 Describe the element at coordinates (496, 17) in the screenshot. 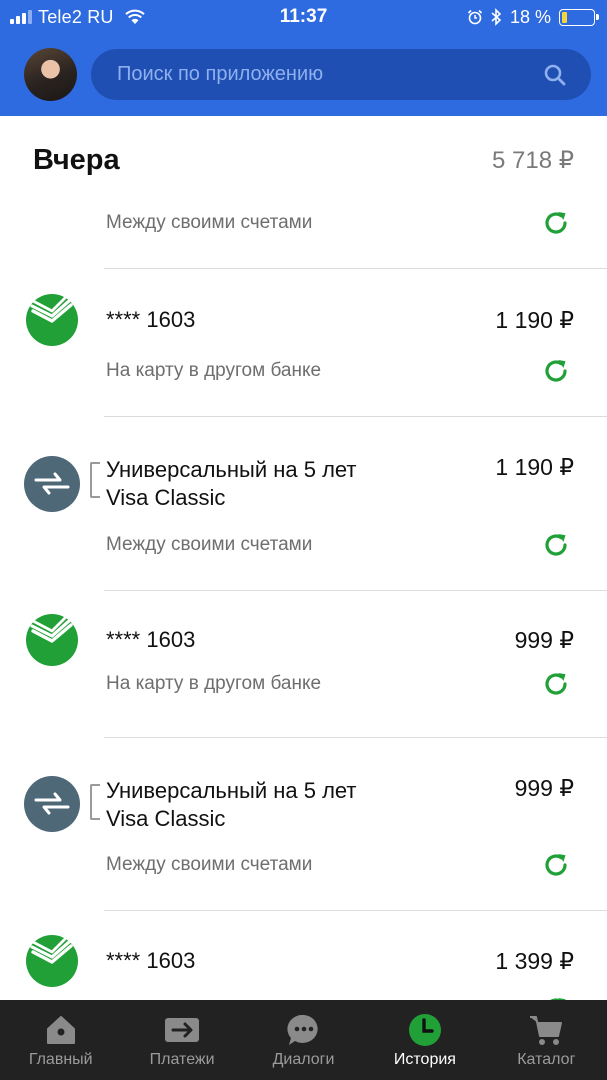

I see `bluetooth-icon` at that location.